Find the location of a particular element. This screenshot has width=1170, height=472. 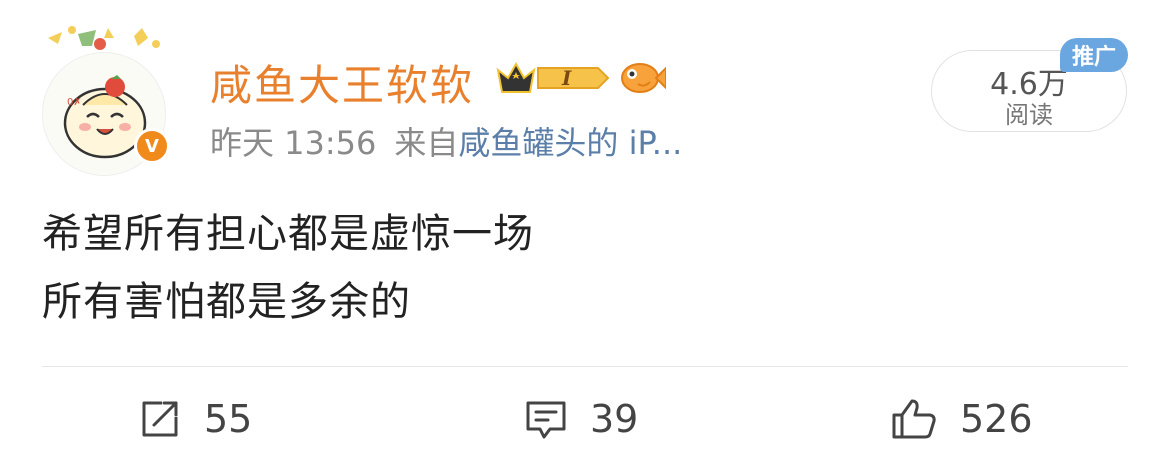

promo-tag: 推广 is located at coordinates (1094, 55).